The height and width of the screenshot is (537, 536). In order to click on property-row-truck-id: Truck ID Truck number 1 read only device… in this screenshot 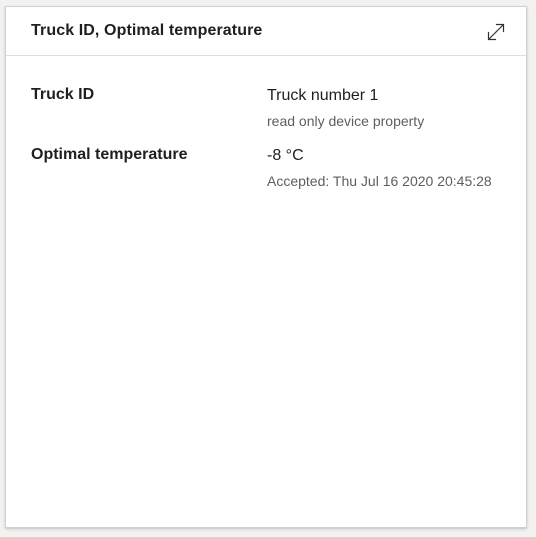, I will do `click(268, 116)`.